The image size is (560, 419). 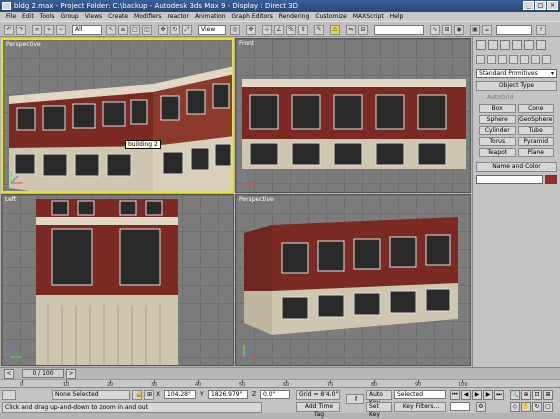 What do you see at coordinates (178, 16) in the screenshot?
I see `menu-reactor: reactor` at bounding box center [178, 16].